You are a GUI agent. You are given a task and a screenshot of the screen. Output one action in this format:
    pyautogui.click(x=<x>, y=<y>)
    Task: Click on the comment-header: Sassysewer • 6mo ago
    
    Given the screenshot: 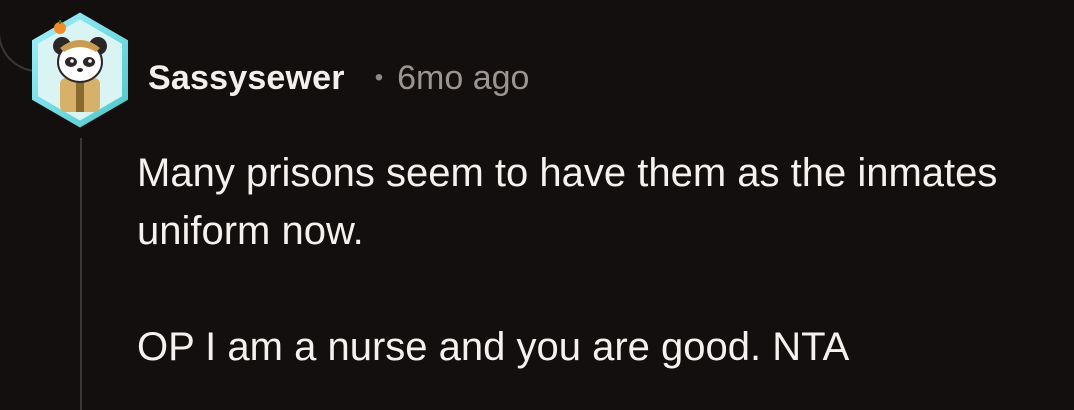 What is the action you would take?
    pyautogui.click(x=338, y=78)
    